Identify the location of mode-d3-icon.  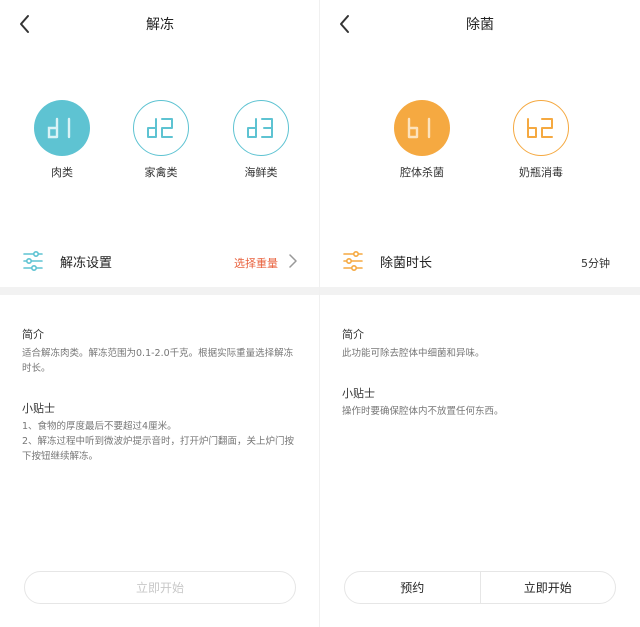
(261, 128).